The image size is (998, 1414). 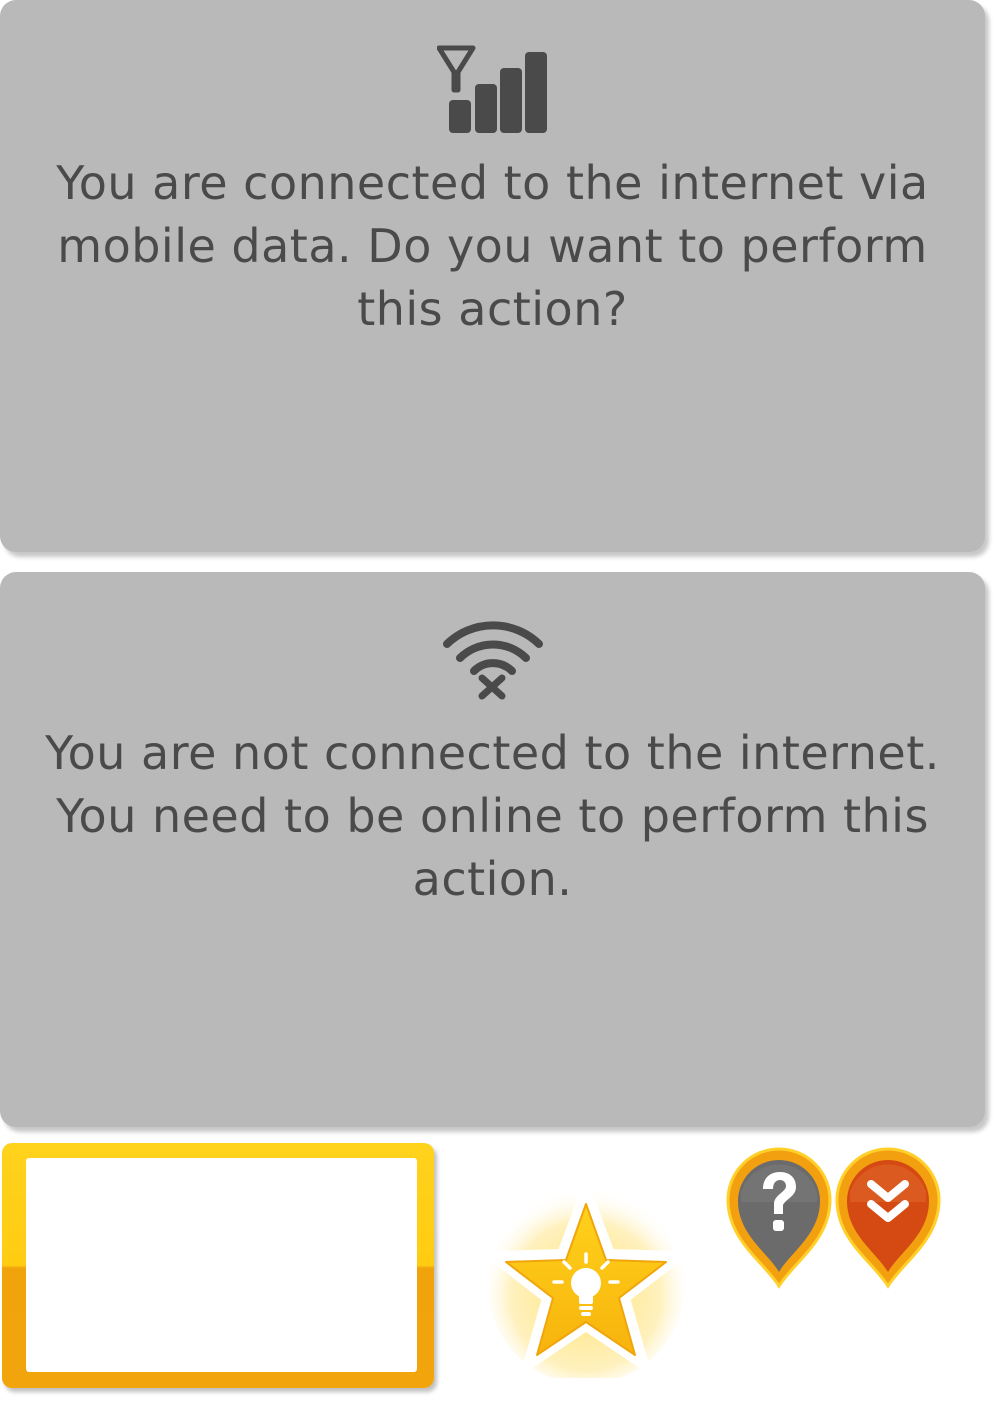 I want to click on blank-frame, so click(x=218, y=1265).